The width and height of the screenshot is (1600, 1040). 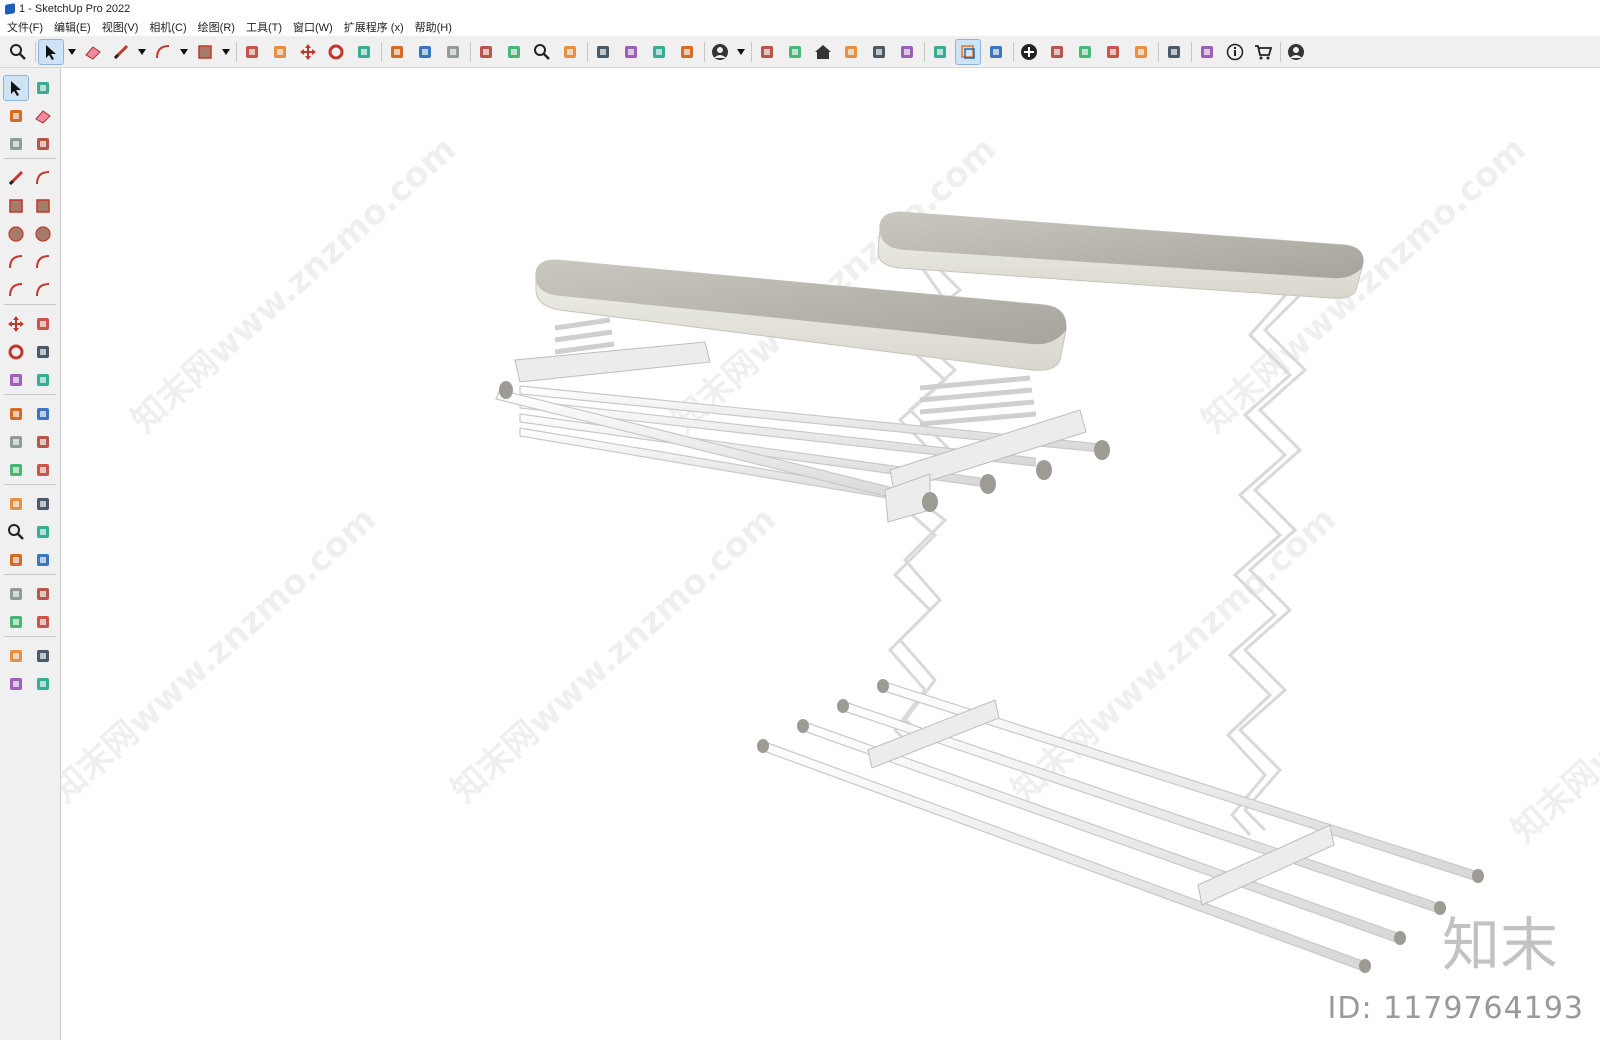 What do you see at coordinates (795, 52) in the screenshot?
I see `front-view-icon` at bounding box center [795, 52].